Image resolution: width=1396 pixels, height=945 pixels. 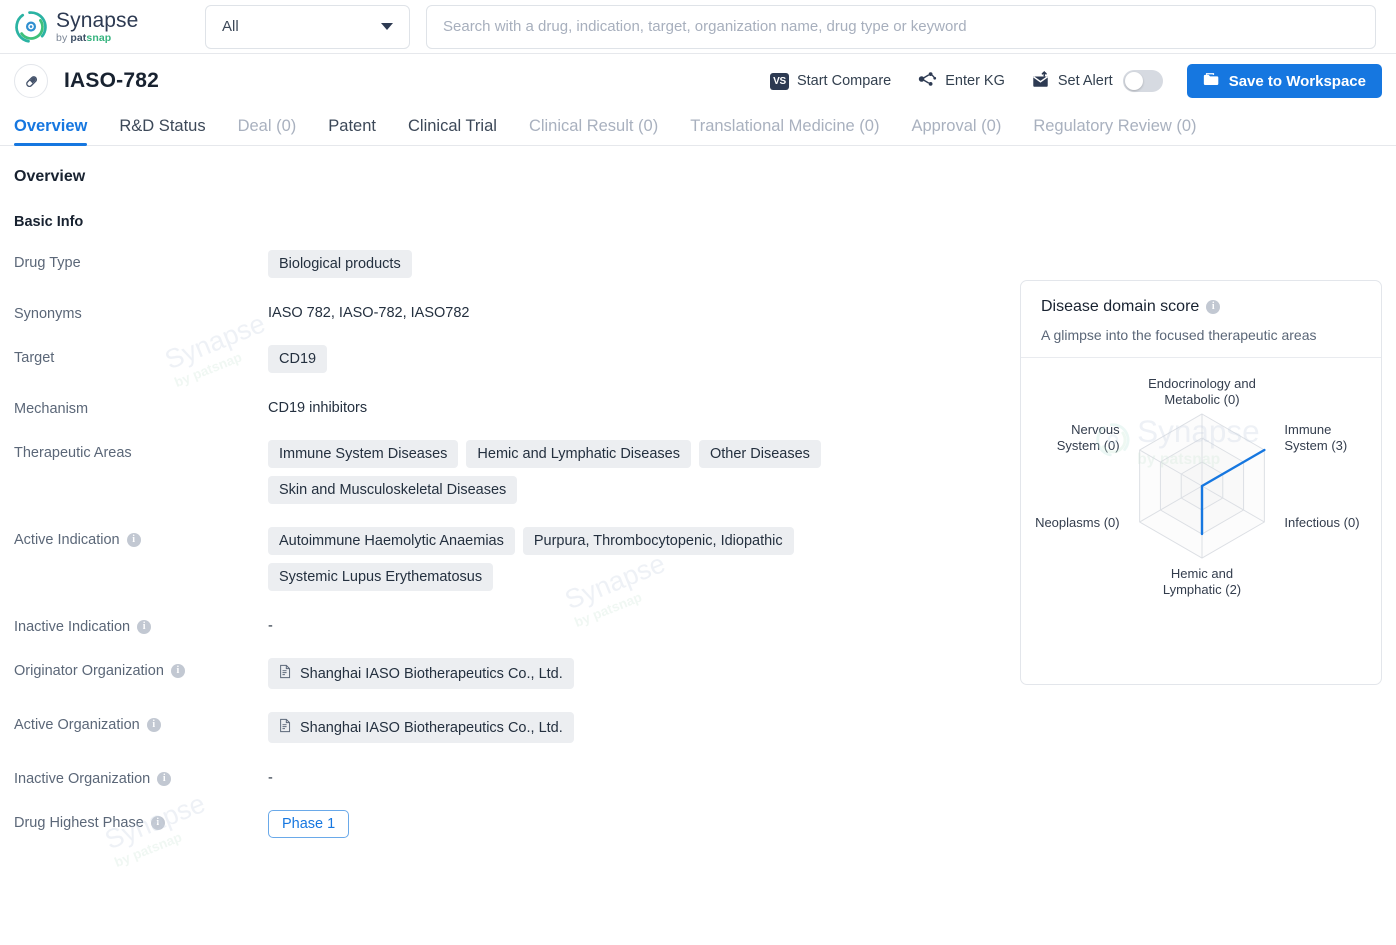 I want to click on phase-badge: Phase 1, so click(x=309, y=824).